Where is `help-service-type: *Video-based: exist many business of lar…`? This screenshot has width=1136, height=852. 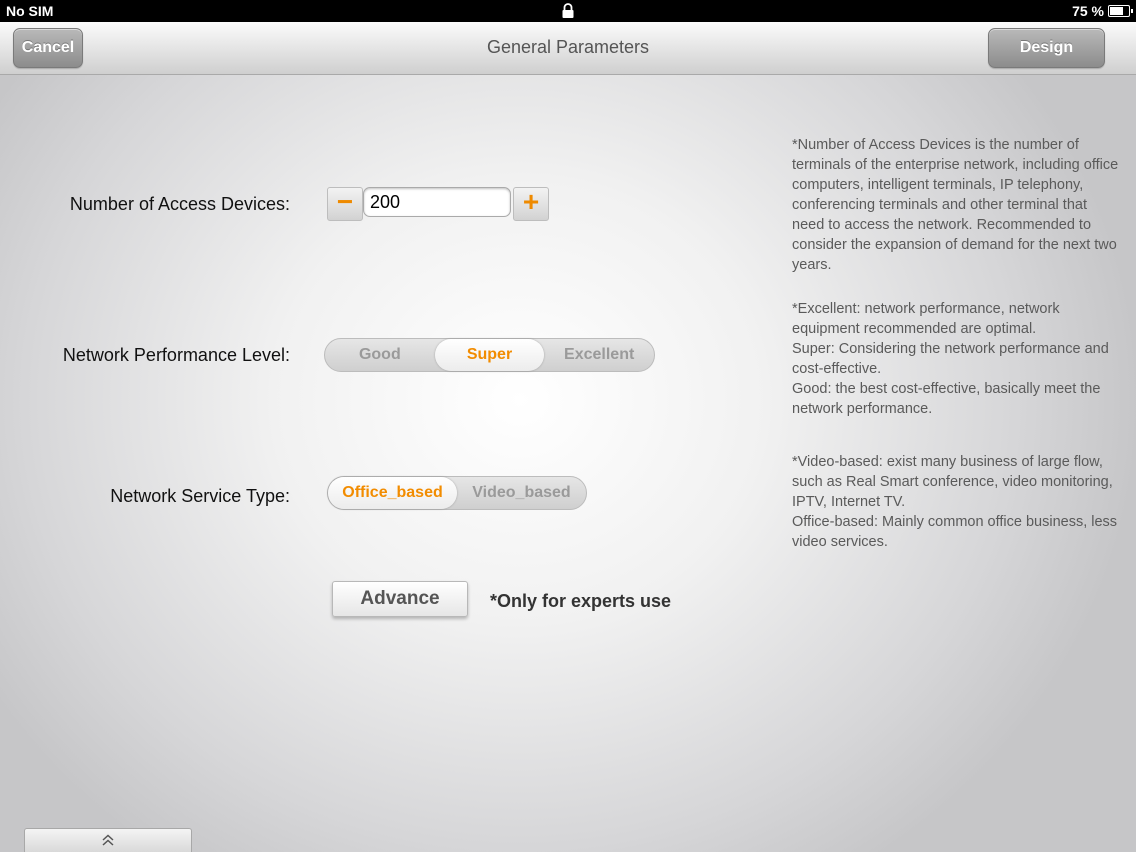
help-service-type: *Video-based: exist many business of lar… is located at coordinates (955, 502).